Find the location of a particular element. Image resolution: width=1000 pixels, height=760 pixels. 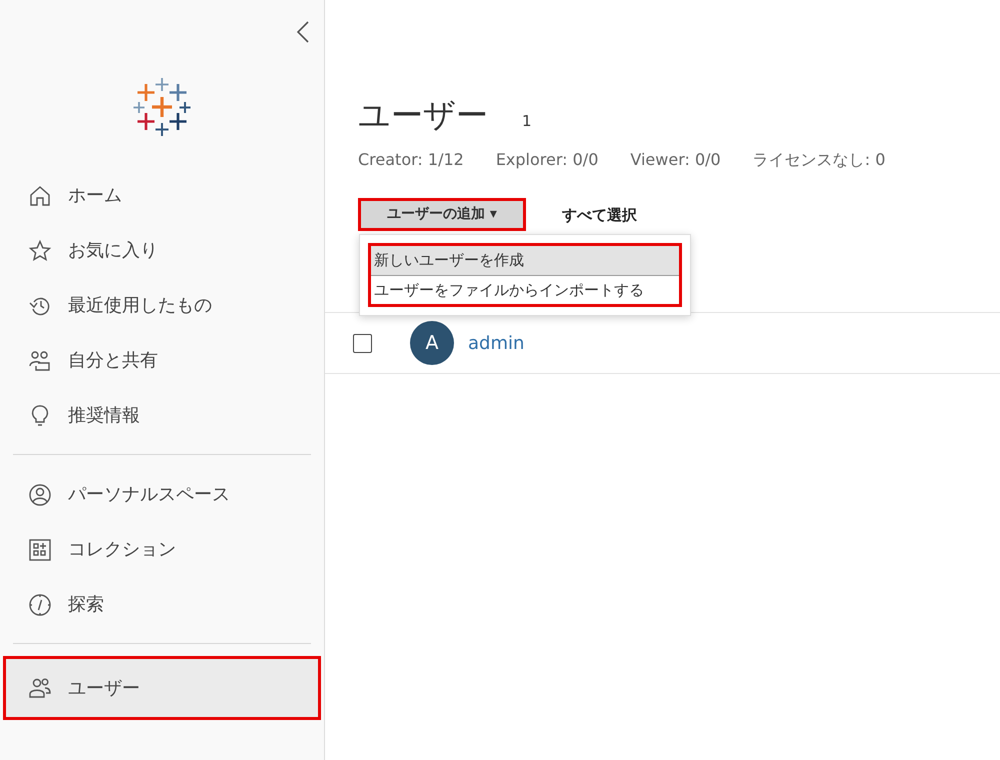

license-count: Viewer: 0/0 is located at coordinates (675, 160).